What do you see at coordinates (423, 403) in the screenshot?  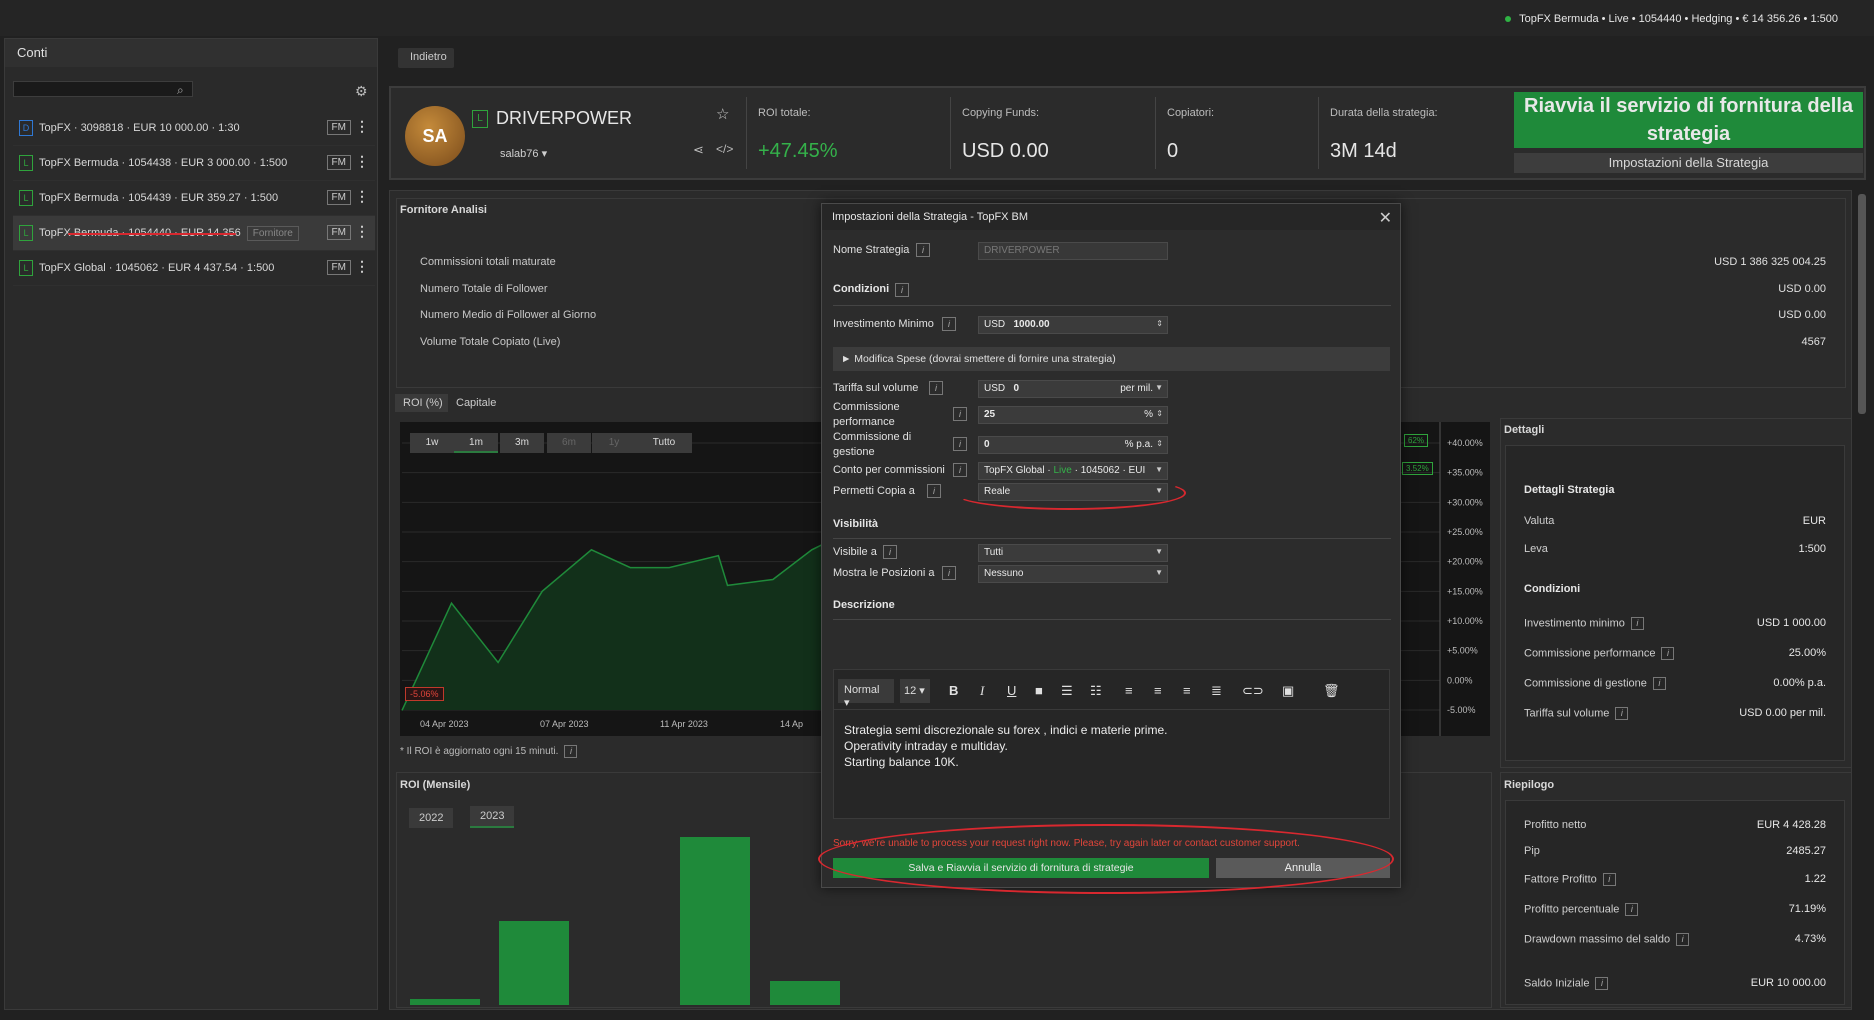 I see `tab-roi: ROI (%)` at bounding box center [423, 403].